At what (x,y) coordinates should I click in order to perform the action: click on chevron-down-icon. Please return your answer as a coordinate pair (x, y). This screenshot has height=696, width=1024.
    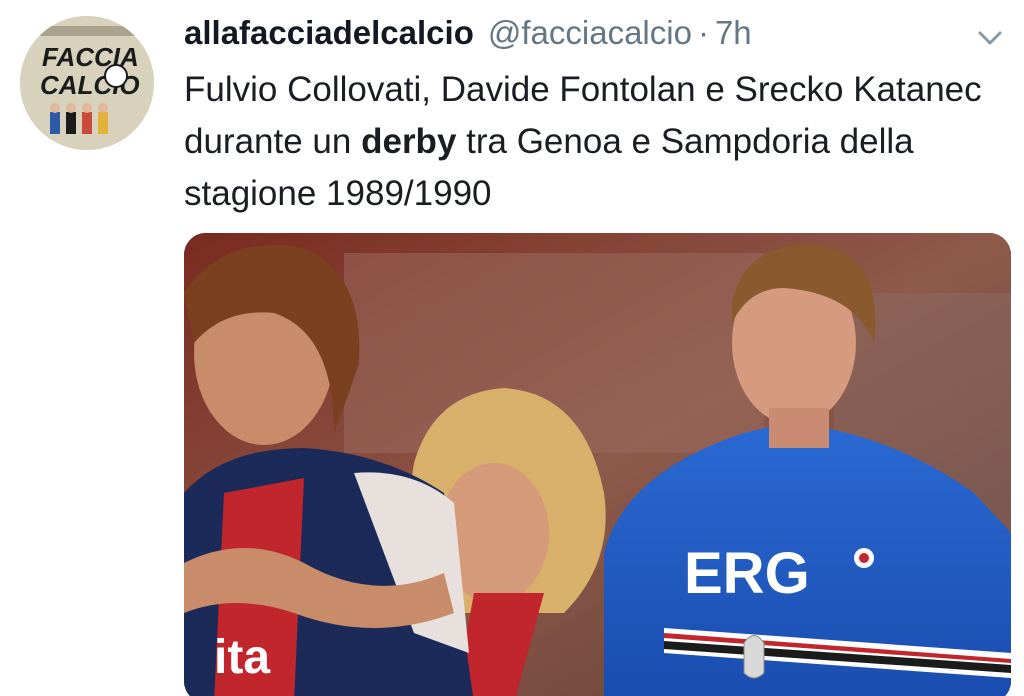
    Looking at the image, I should click on (990, 38).